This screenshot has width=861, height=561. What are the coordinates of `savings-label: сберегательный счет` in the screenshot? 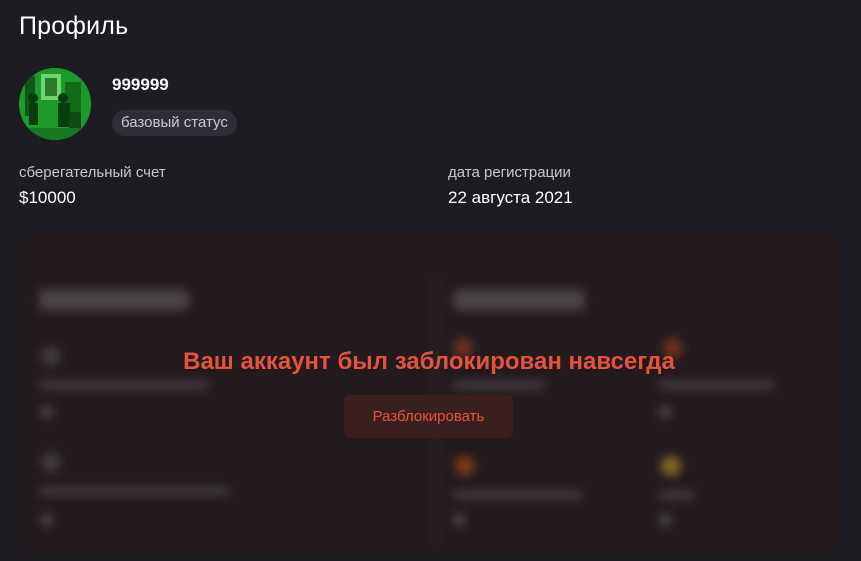 It's located at (92, 172).